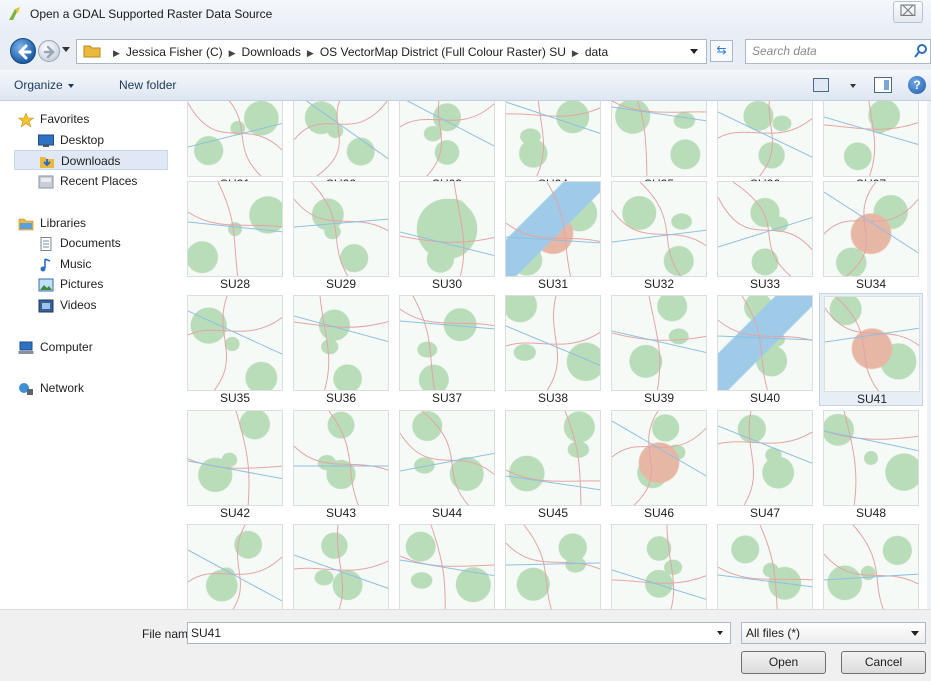  Describe the element at coordinates (103, 243) in the screenshot. I see `nav-item-documents: Documents` at that location.